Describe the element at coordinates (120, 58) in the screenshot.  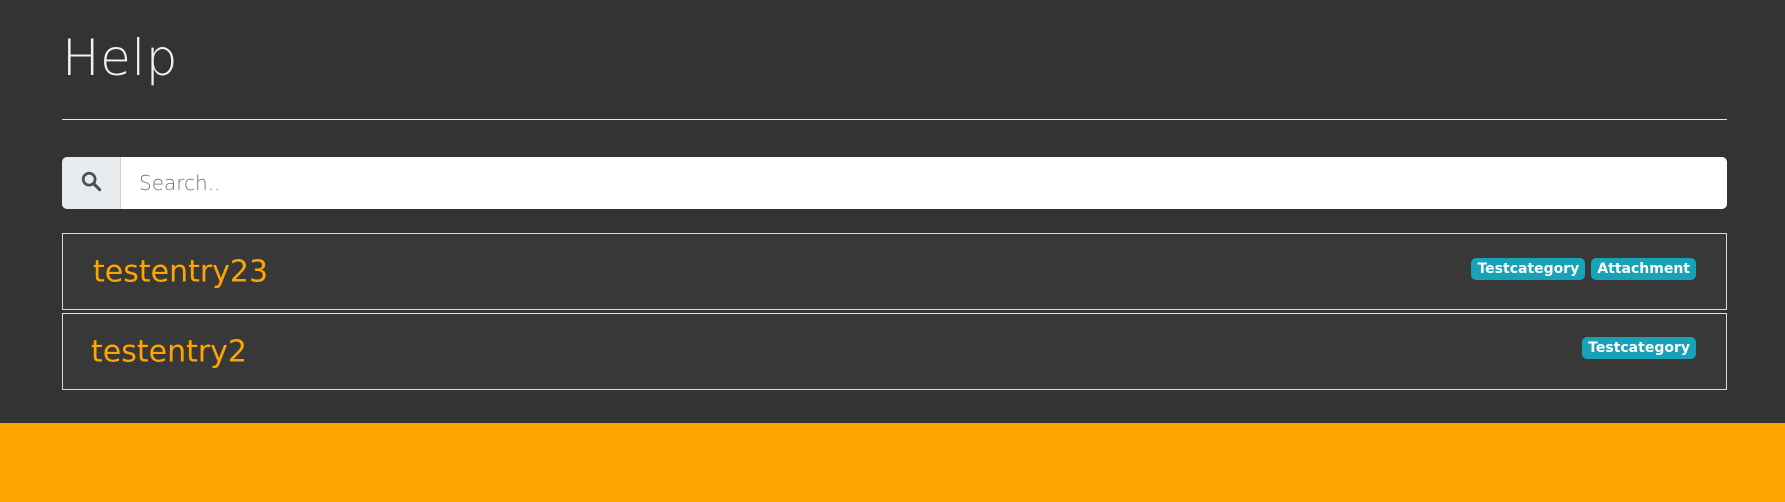
I see `page-title: Help` at that location.